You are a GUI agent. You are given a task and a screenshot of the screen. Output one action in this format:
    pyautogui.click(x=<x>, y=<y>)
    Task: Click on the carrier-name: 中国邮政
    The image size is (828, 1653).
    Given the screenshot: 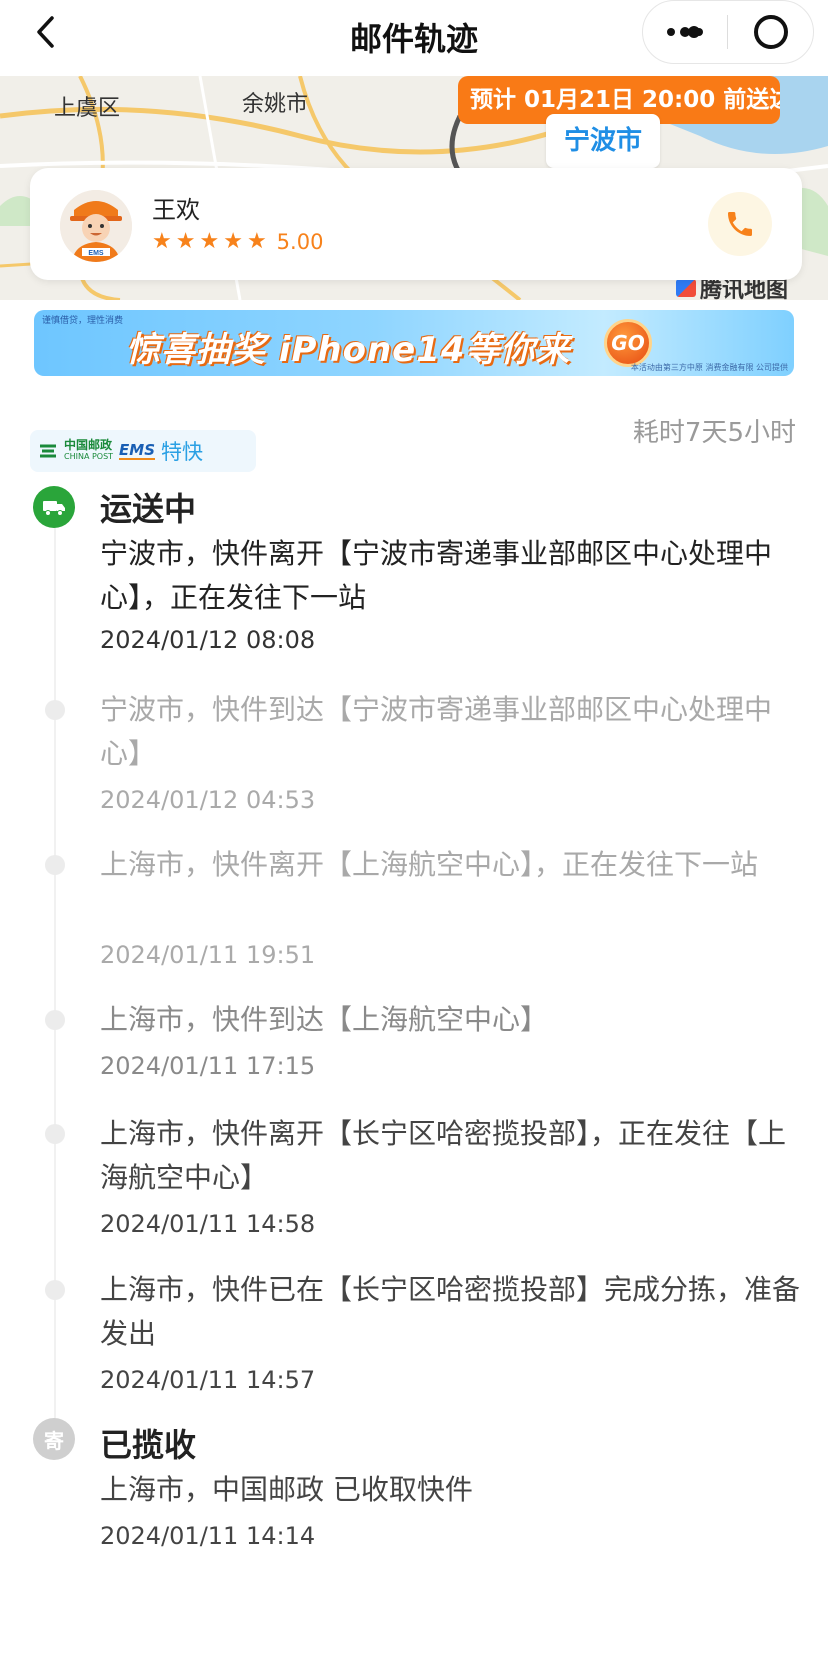 What is the action you would take?
    pyautogui.click(x=88, y=445)
    